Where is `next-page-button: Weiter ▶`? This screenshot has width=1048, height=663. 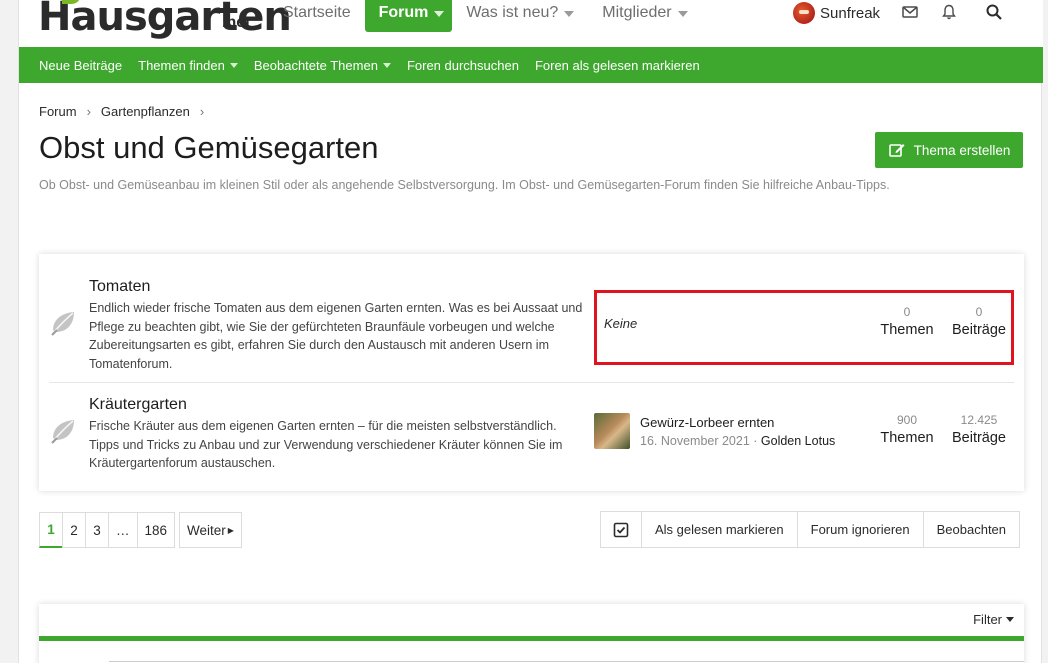
next-page-button: Weiter ▶ is located at coordinates (210, 530).